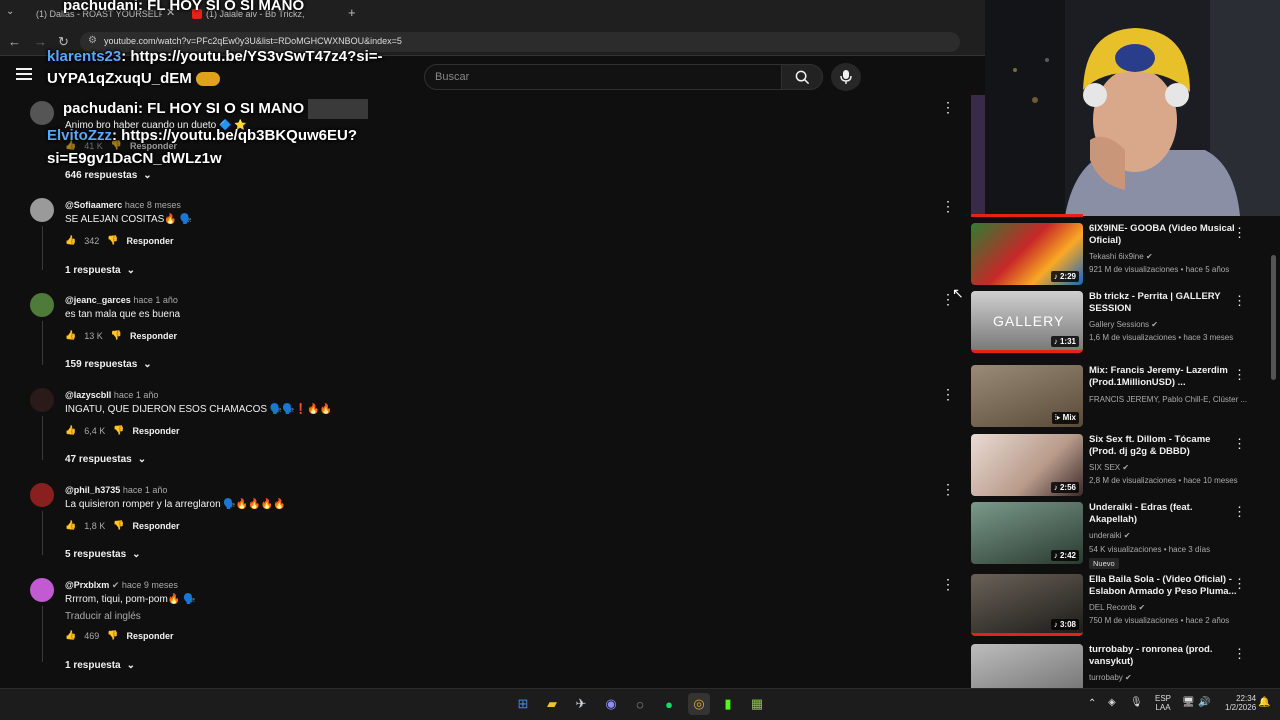  What do you see at coordinates (1163, 703) in the screenshot?
I see `language-indicator: ESP LAA` at bounding box center [1163, 703].